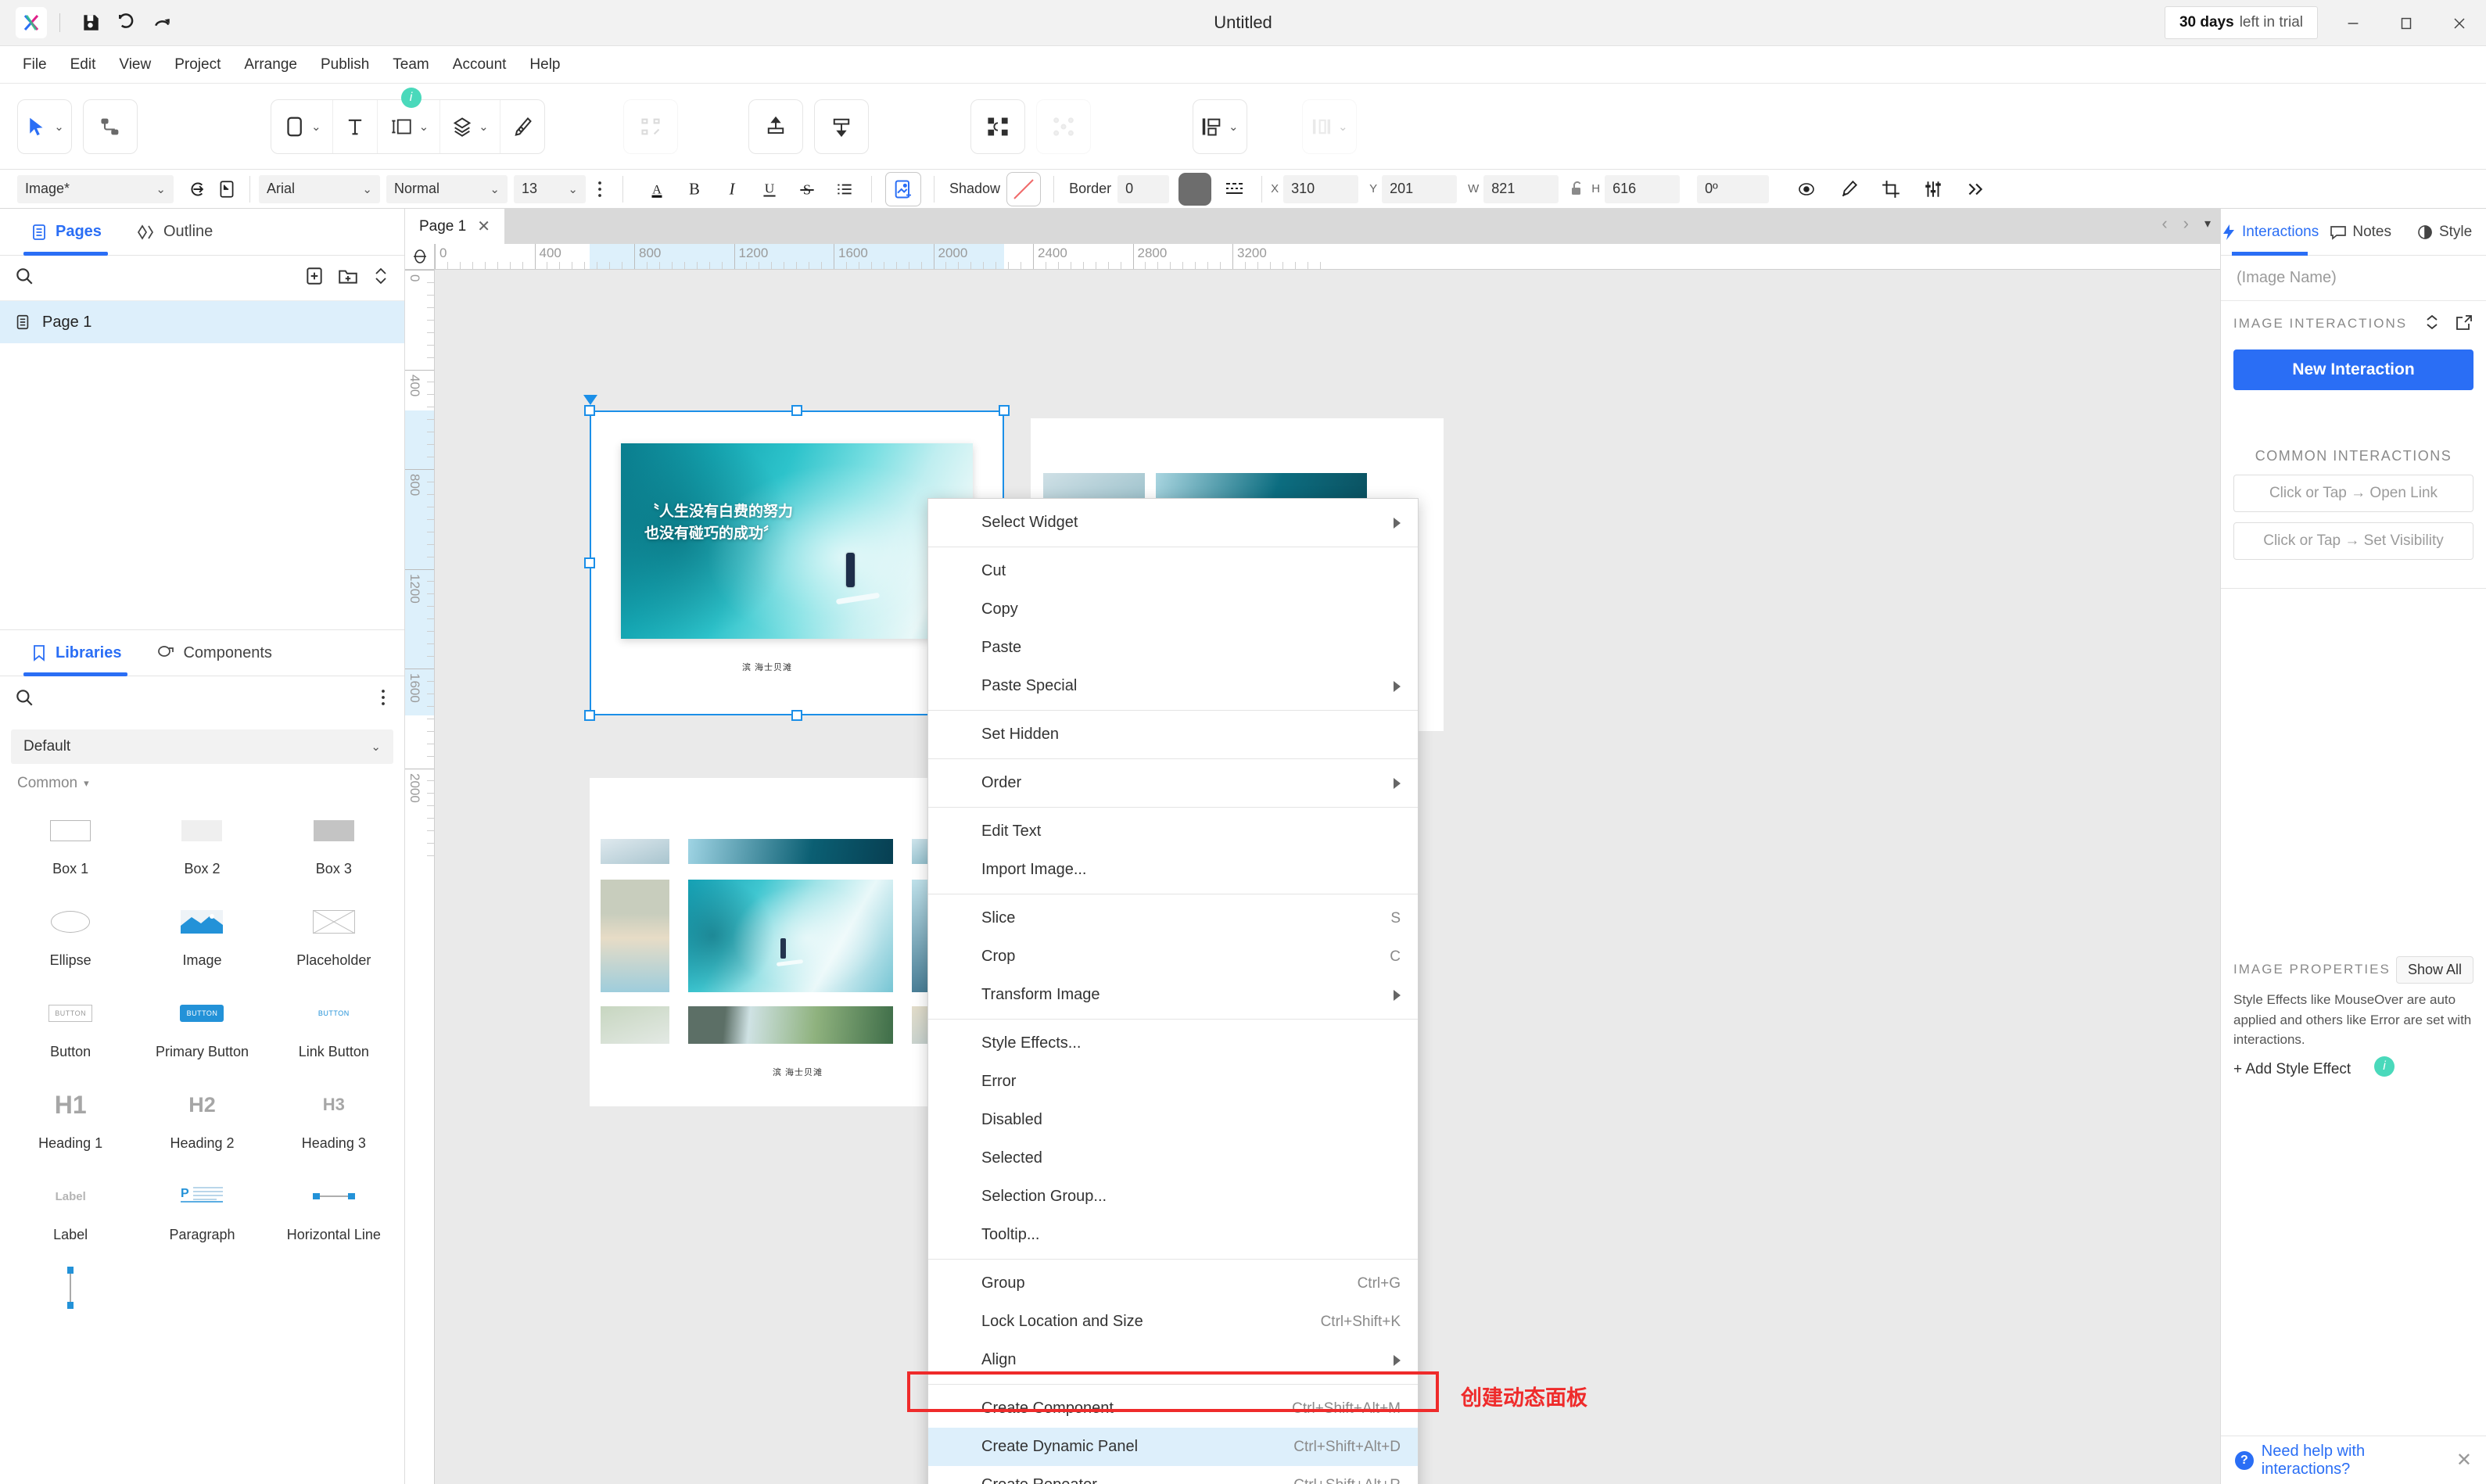  I want to click on context-menu-item-select-widget: Select Widget, so click(1173, 523).